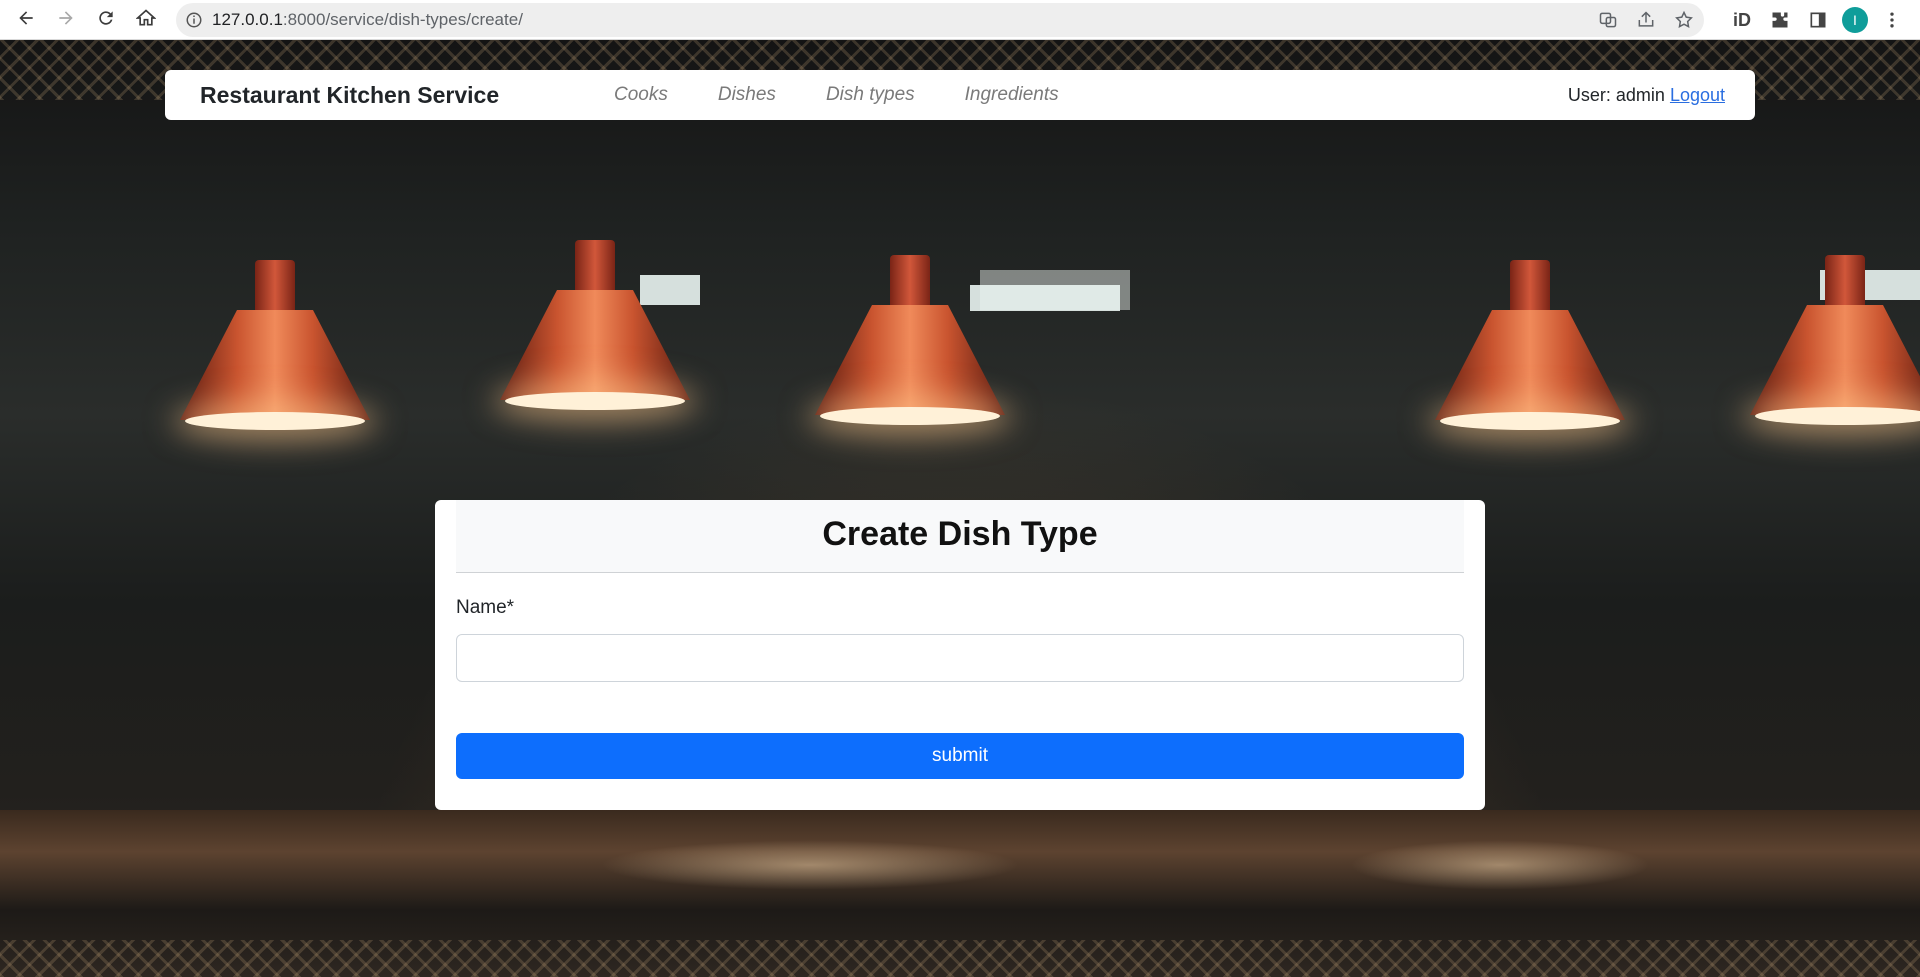 The height and width of the screenshot is (977, 1920). I want to click on star-icon, so click(1684, 20).